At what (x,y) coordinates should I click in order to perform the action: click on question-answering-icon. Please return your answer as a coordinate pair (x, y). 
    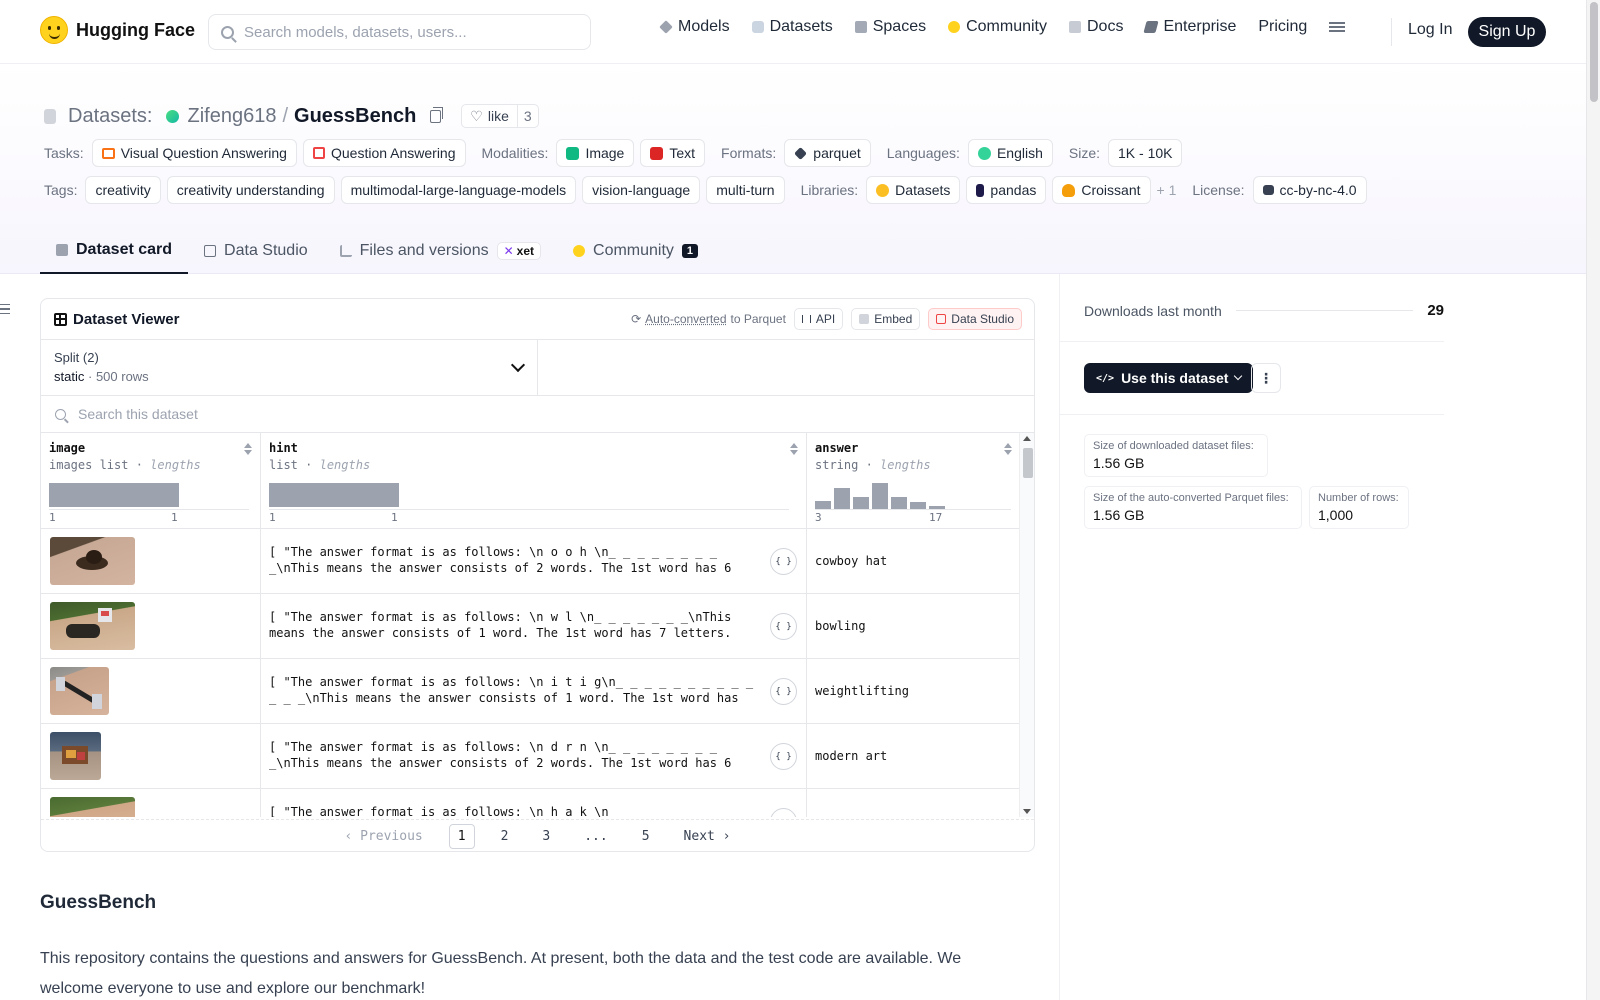
    Looking at the image, I should click on (318, 153).